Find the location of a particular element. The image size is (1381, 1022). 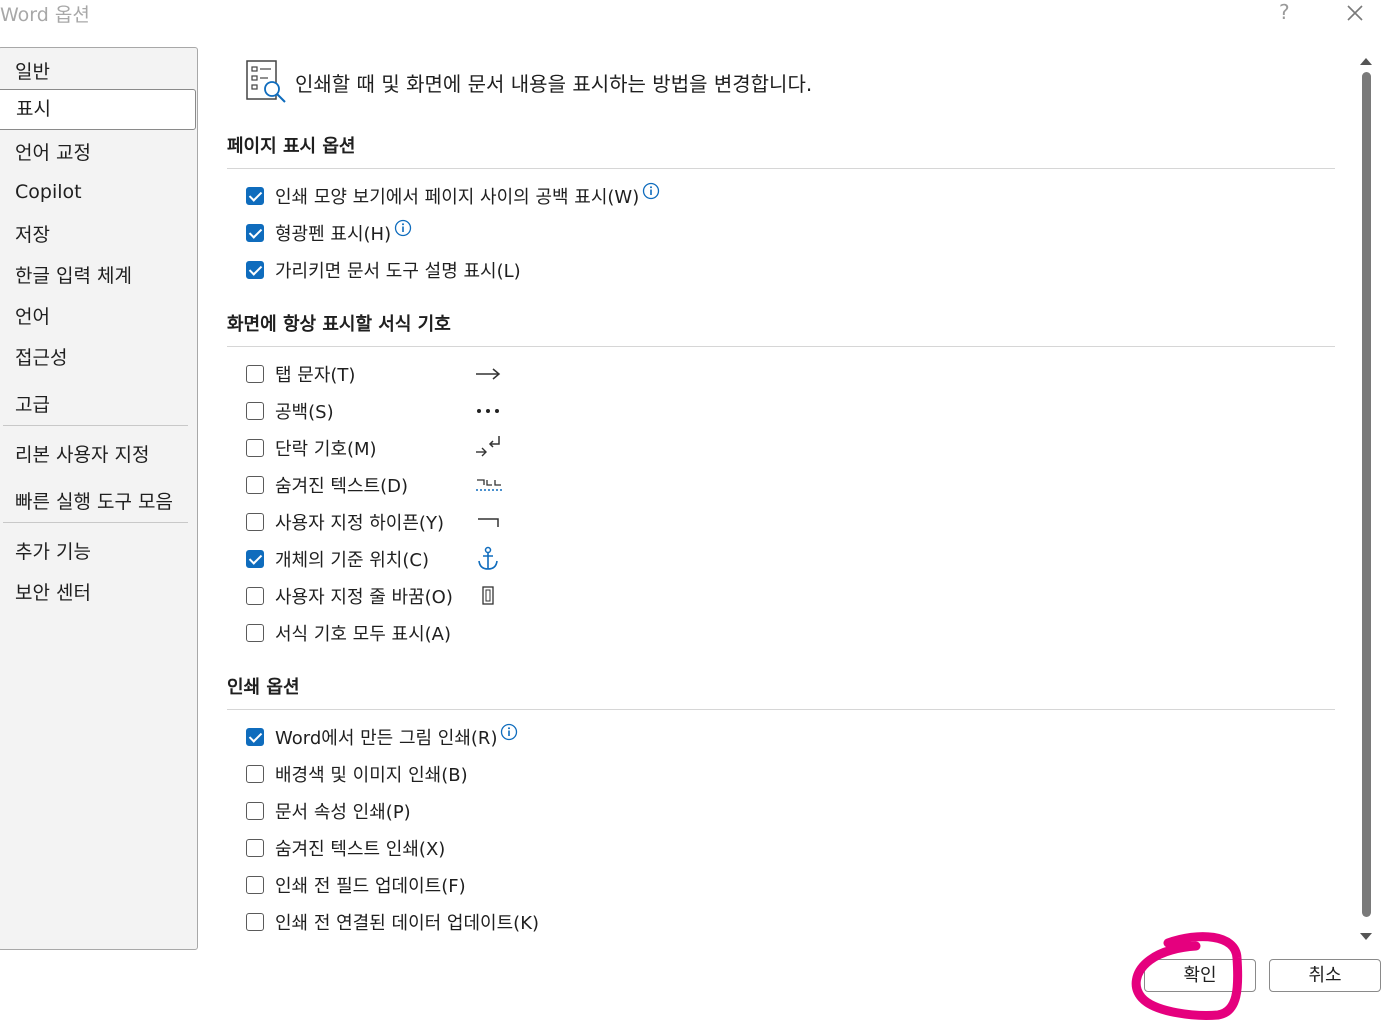

section-title-page-display: 페이지 표시 옵션 is located at coordinates (291, 146).